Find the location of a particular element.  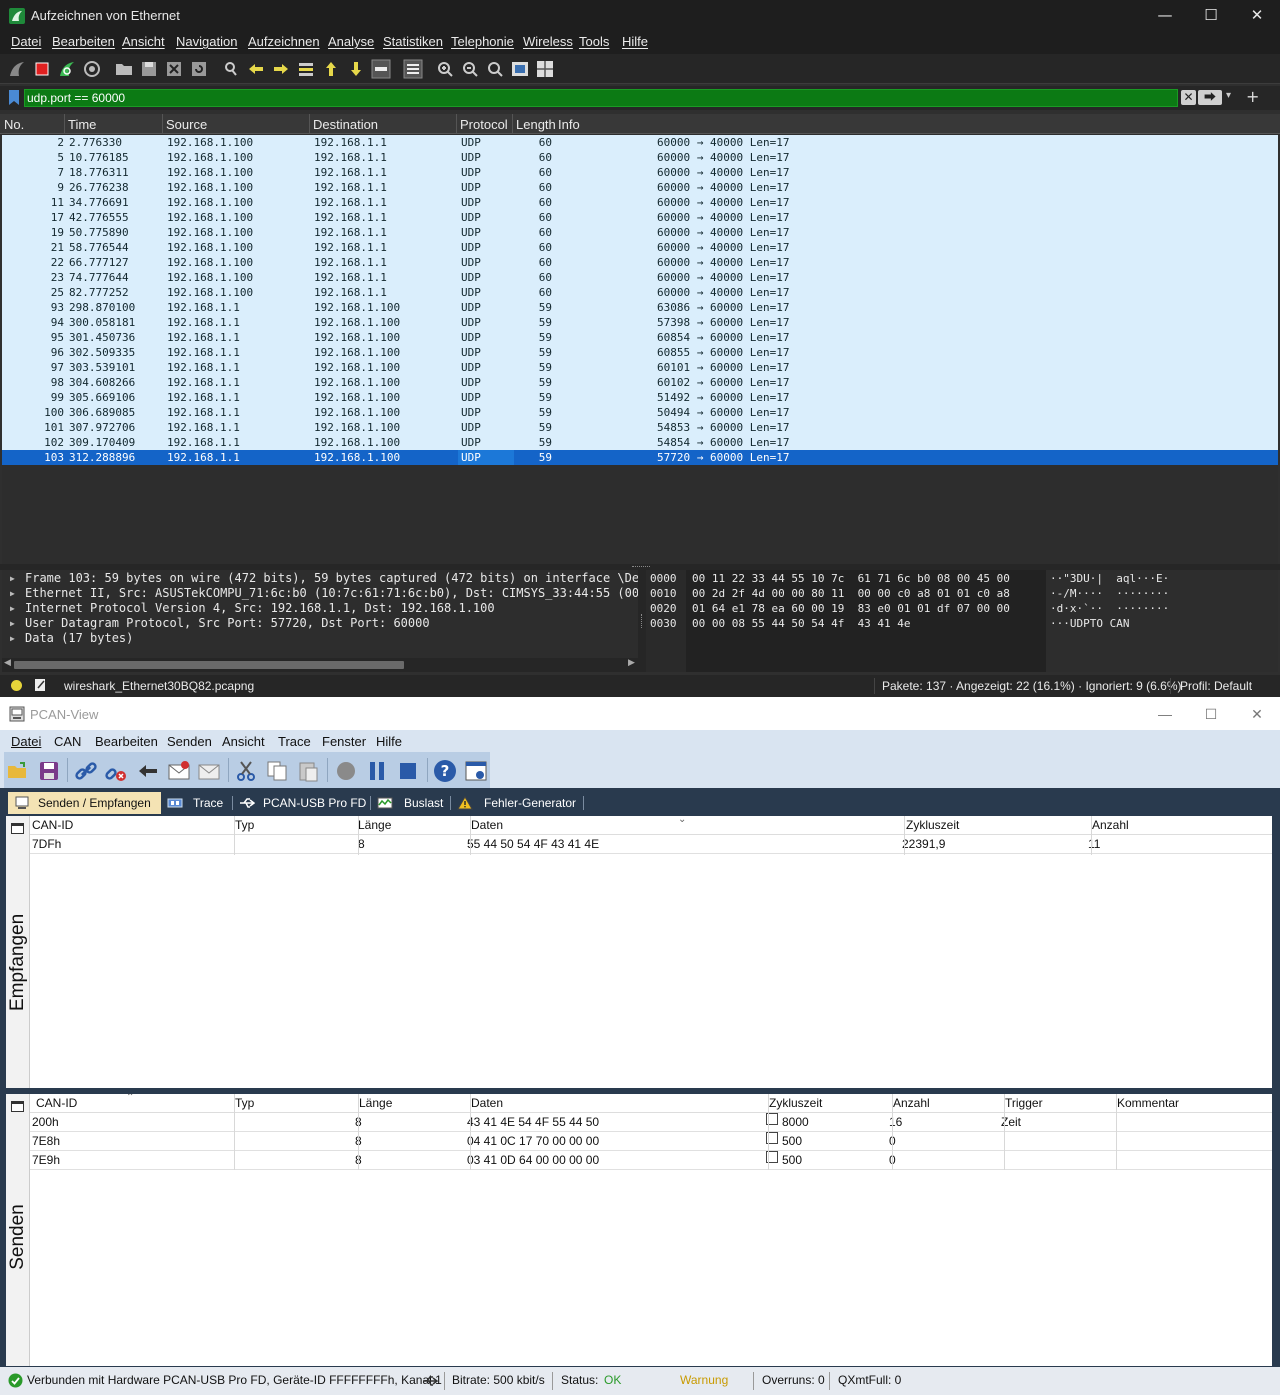

find-packet-icon is located at coordinates (231, 69).